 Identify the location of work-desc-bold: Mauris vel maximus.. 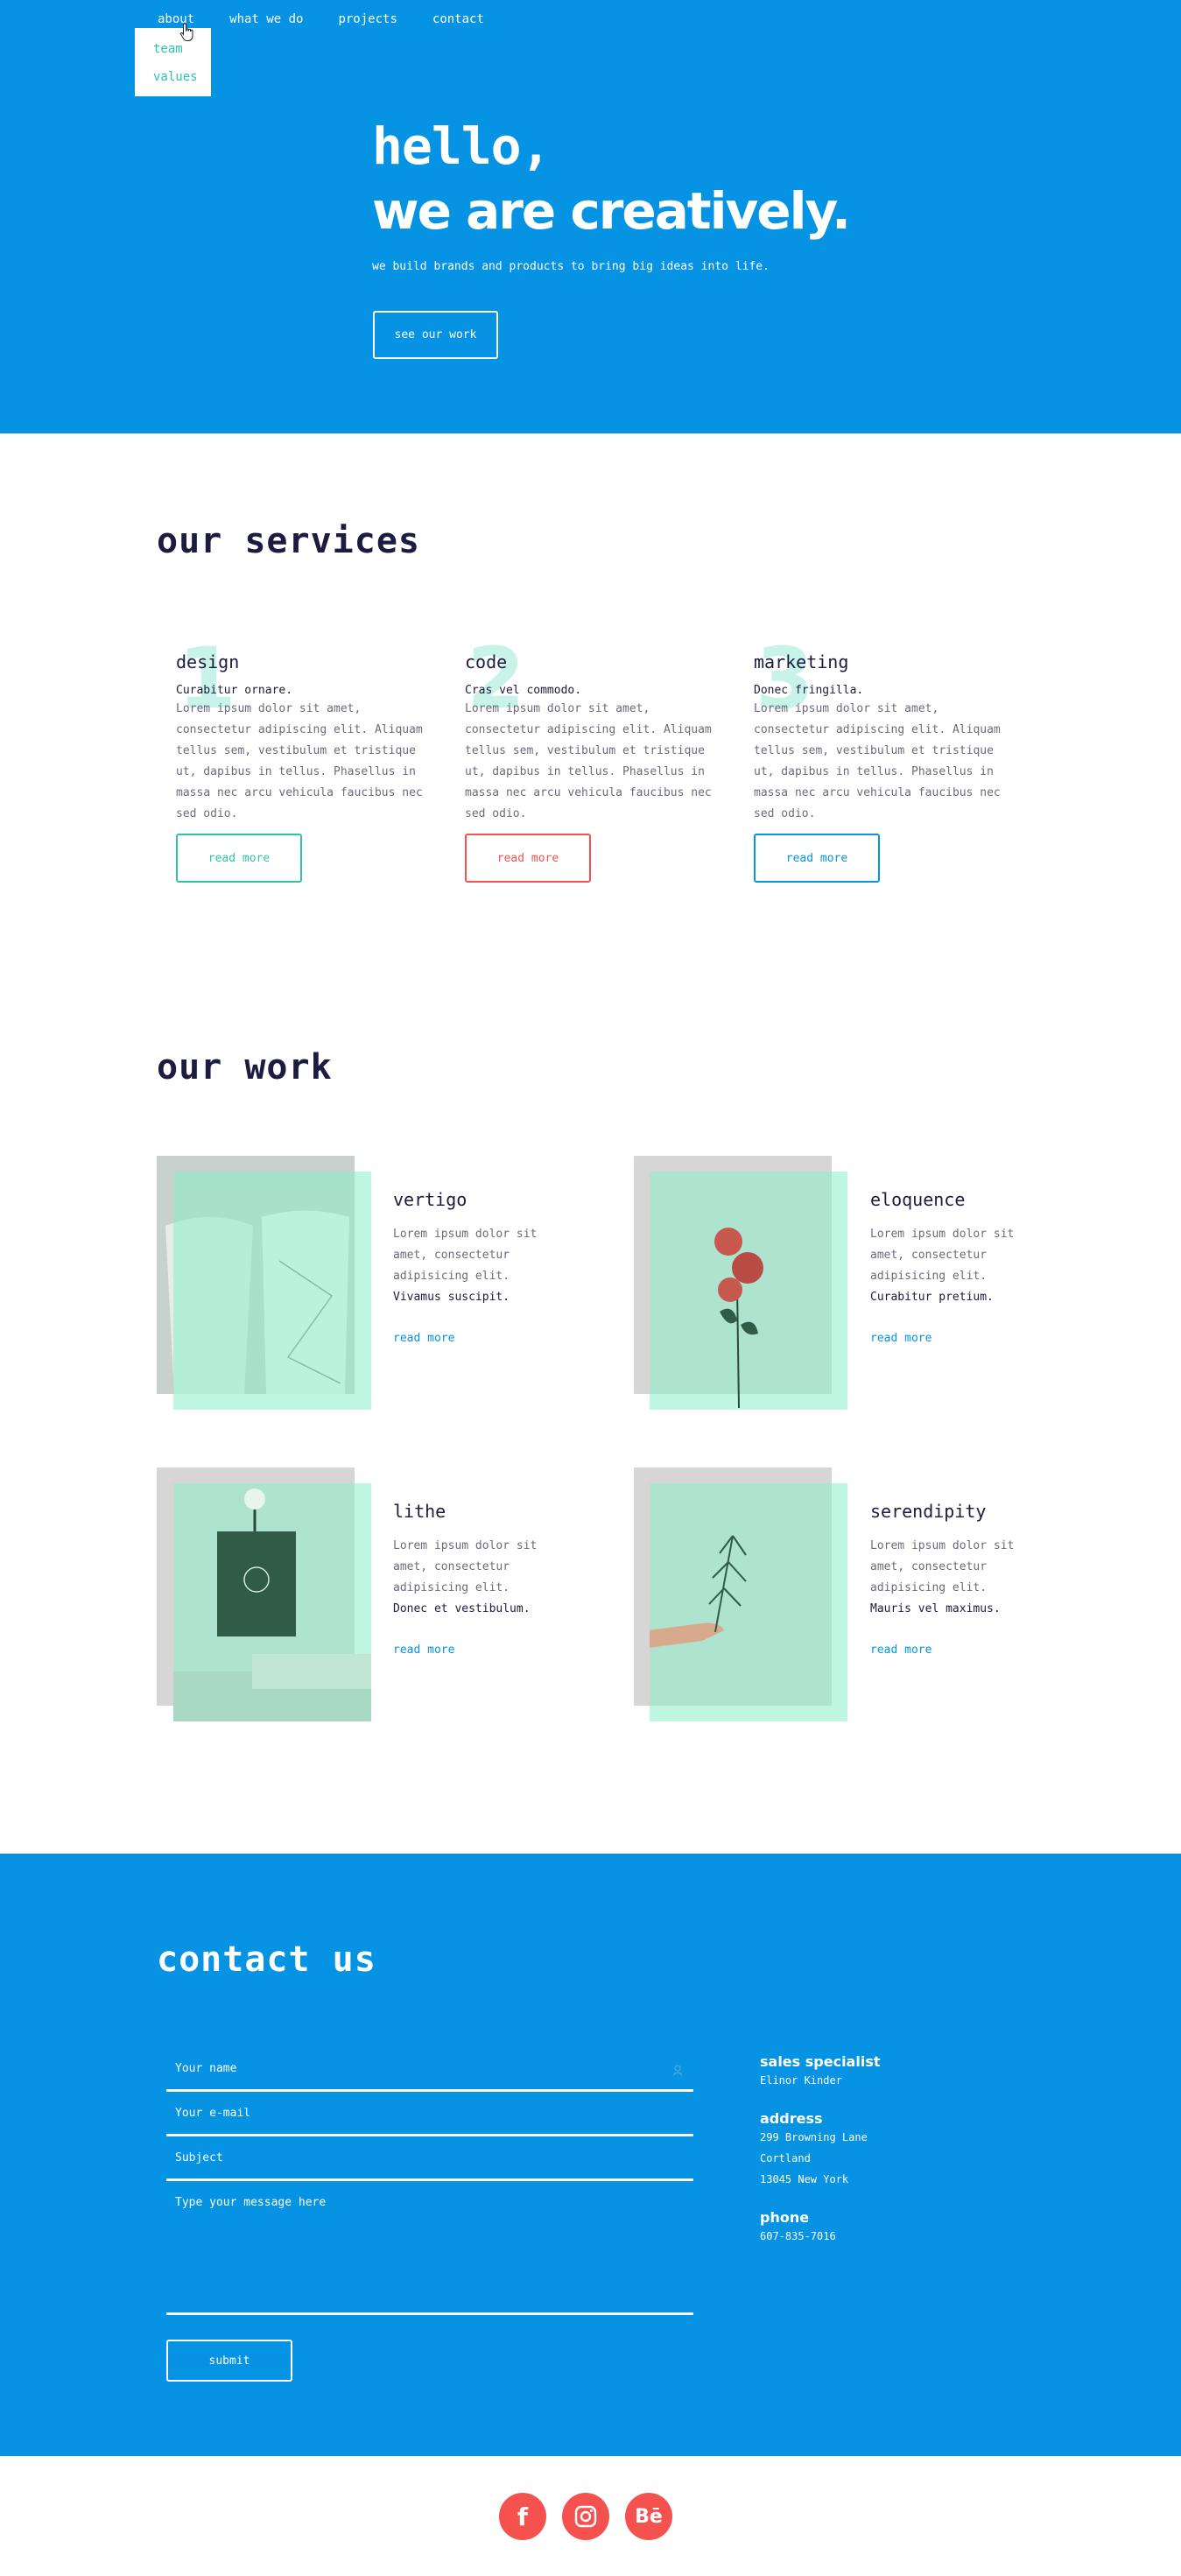
(935, 1608).